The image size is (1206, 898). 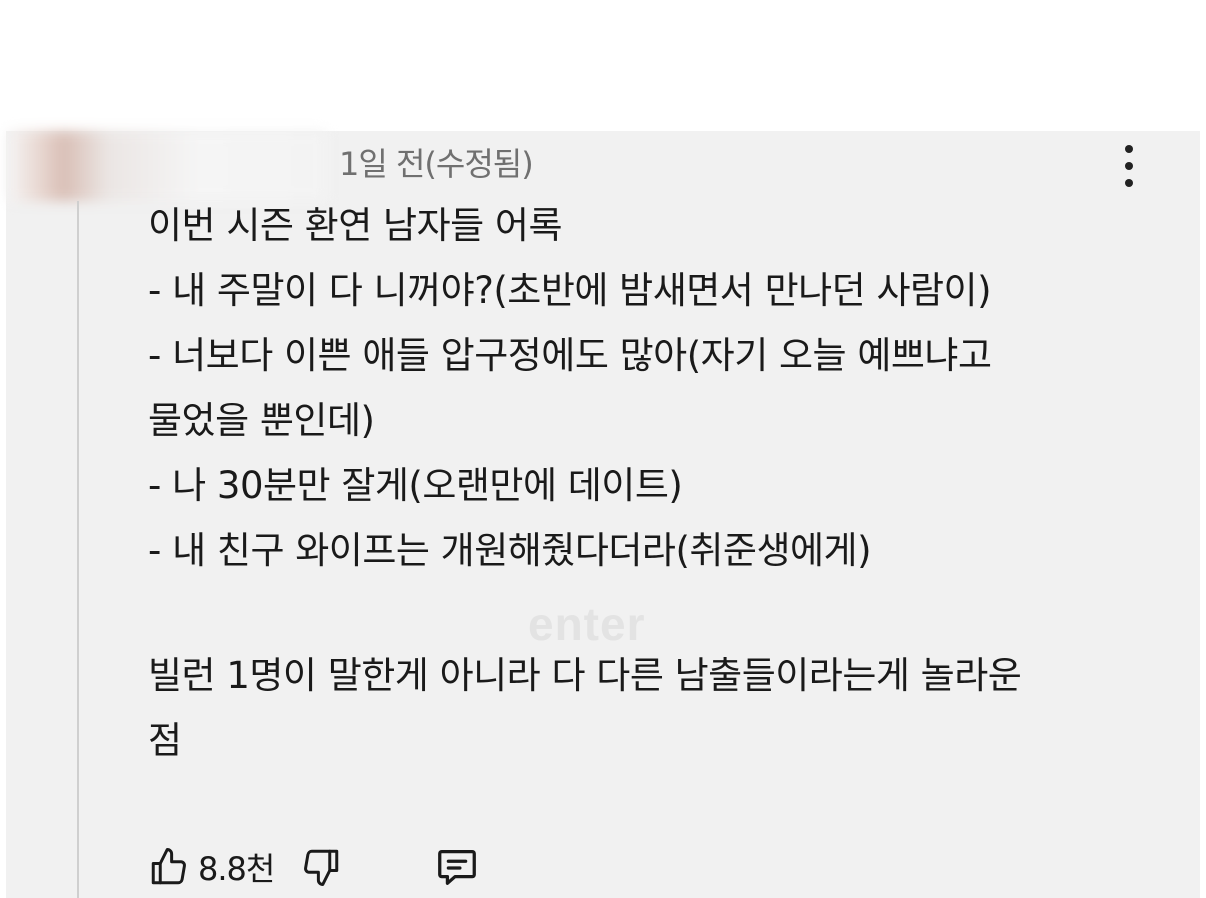 I want to click on watermark-text: enter, so click(x=587, y=624).